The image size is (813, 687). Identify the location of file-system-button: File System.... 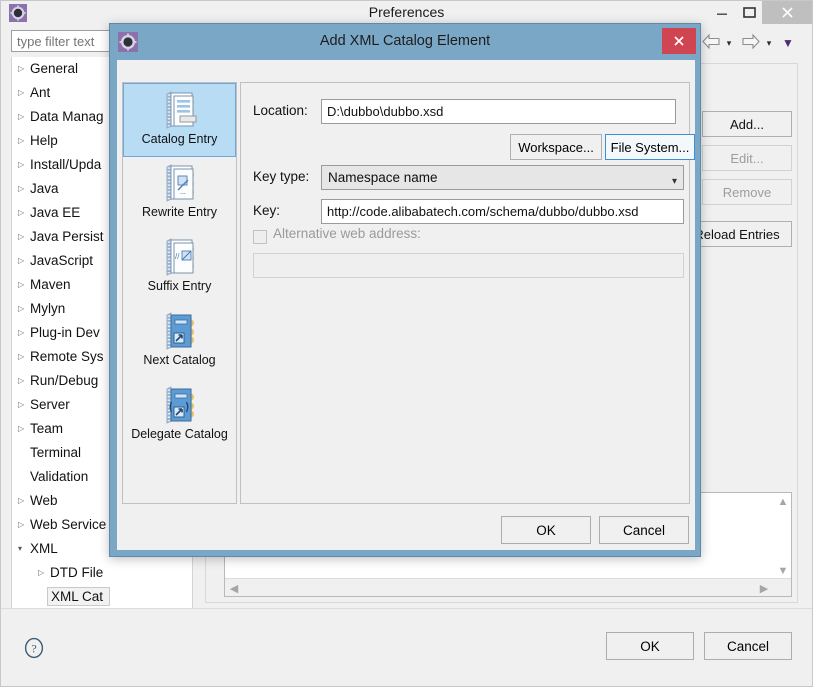
(650, 147).